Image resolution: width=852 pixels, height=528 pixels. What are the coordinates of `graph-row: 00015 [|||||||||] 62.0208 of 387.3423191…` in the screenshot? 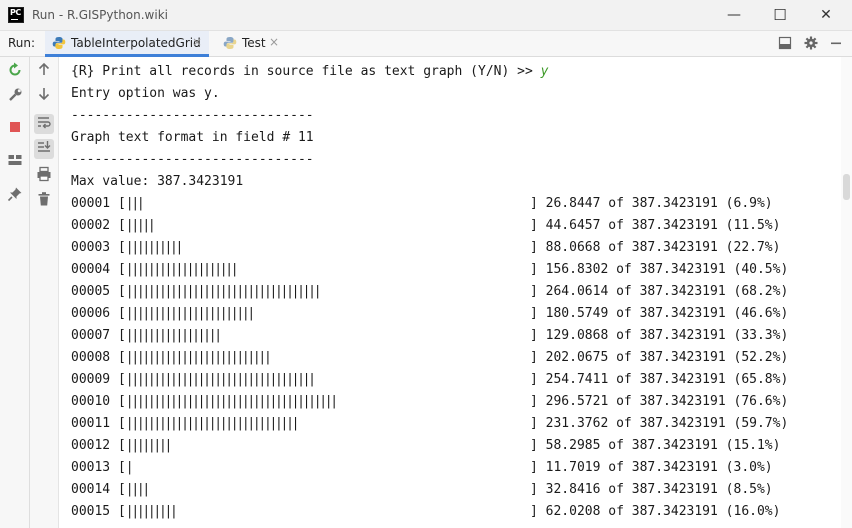 It's located at (425, 512).